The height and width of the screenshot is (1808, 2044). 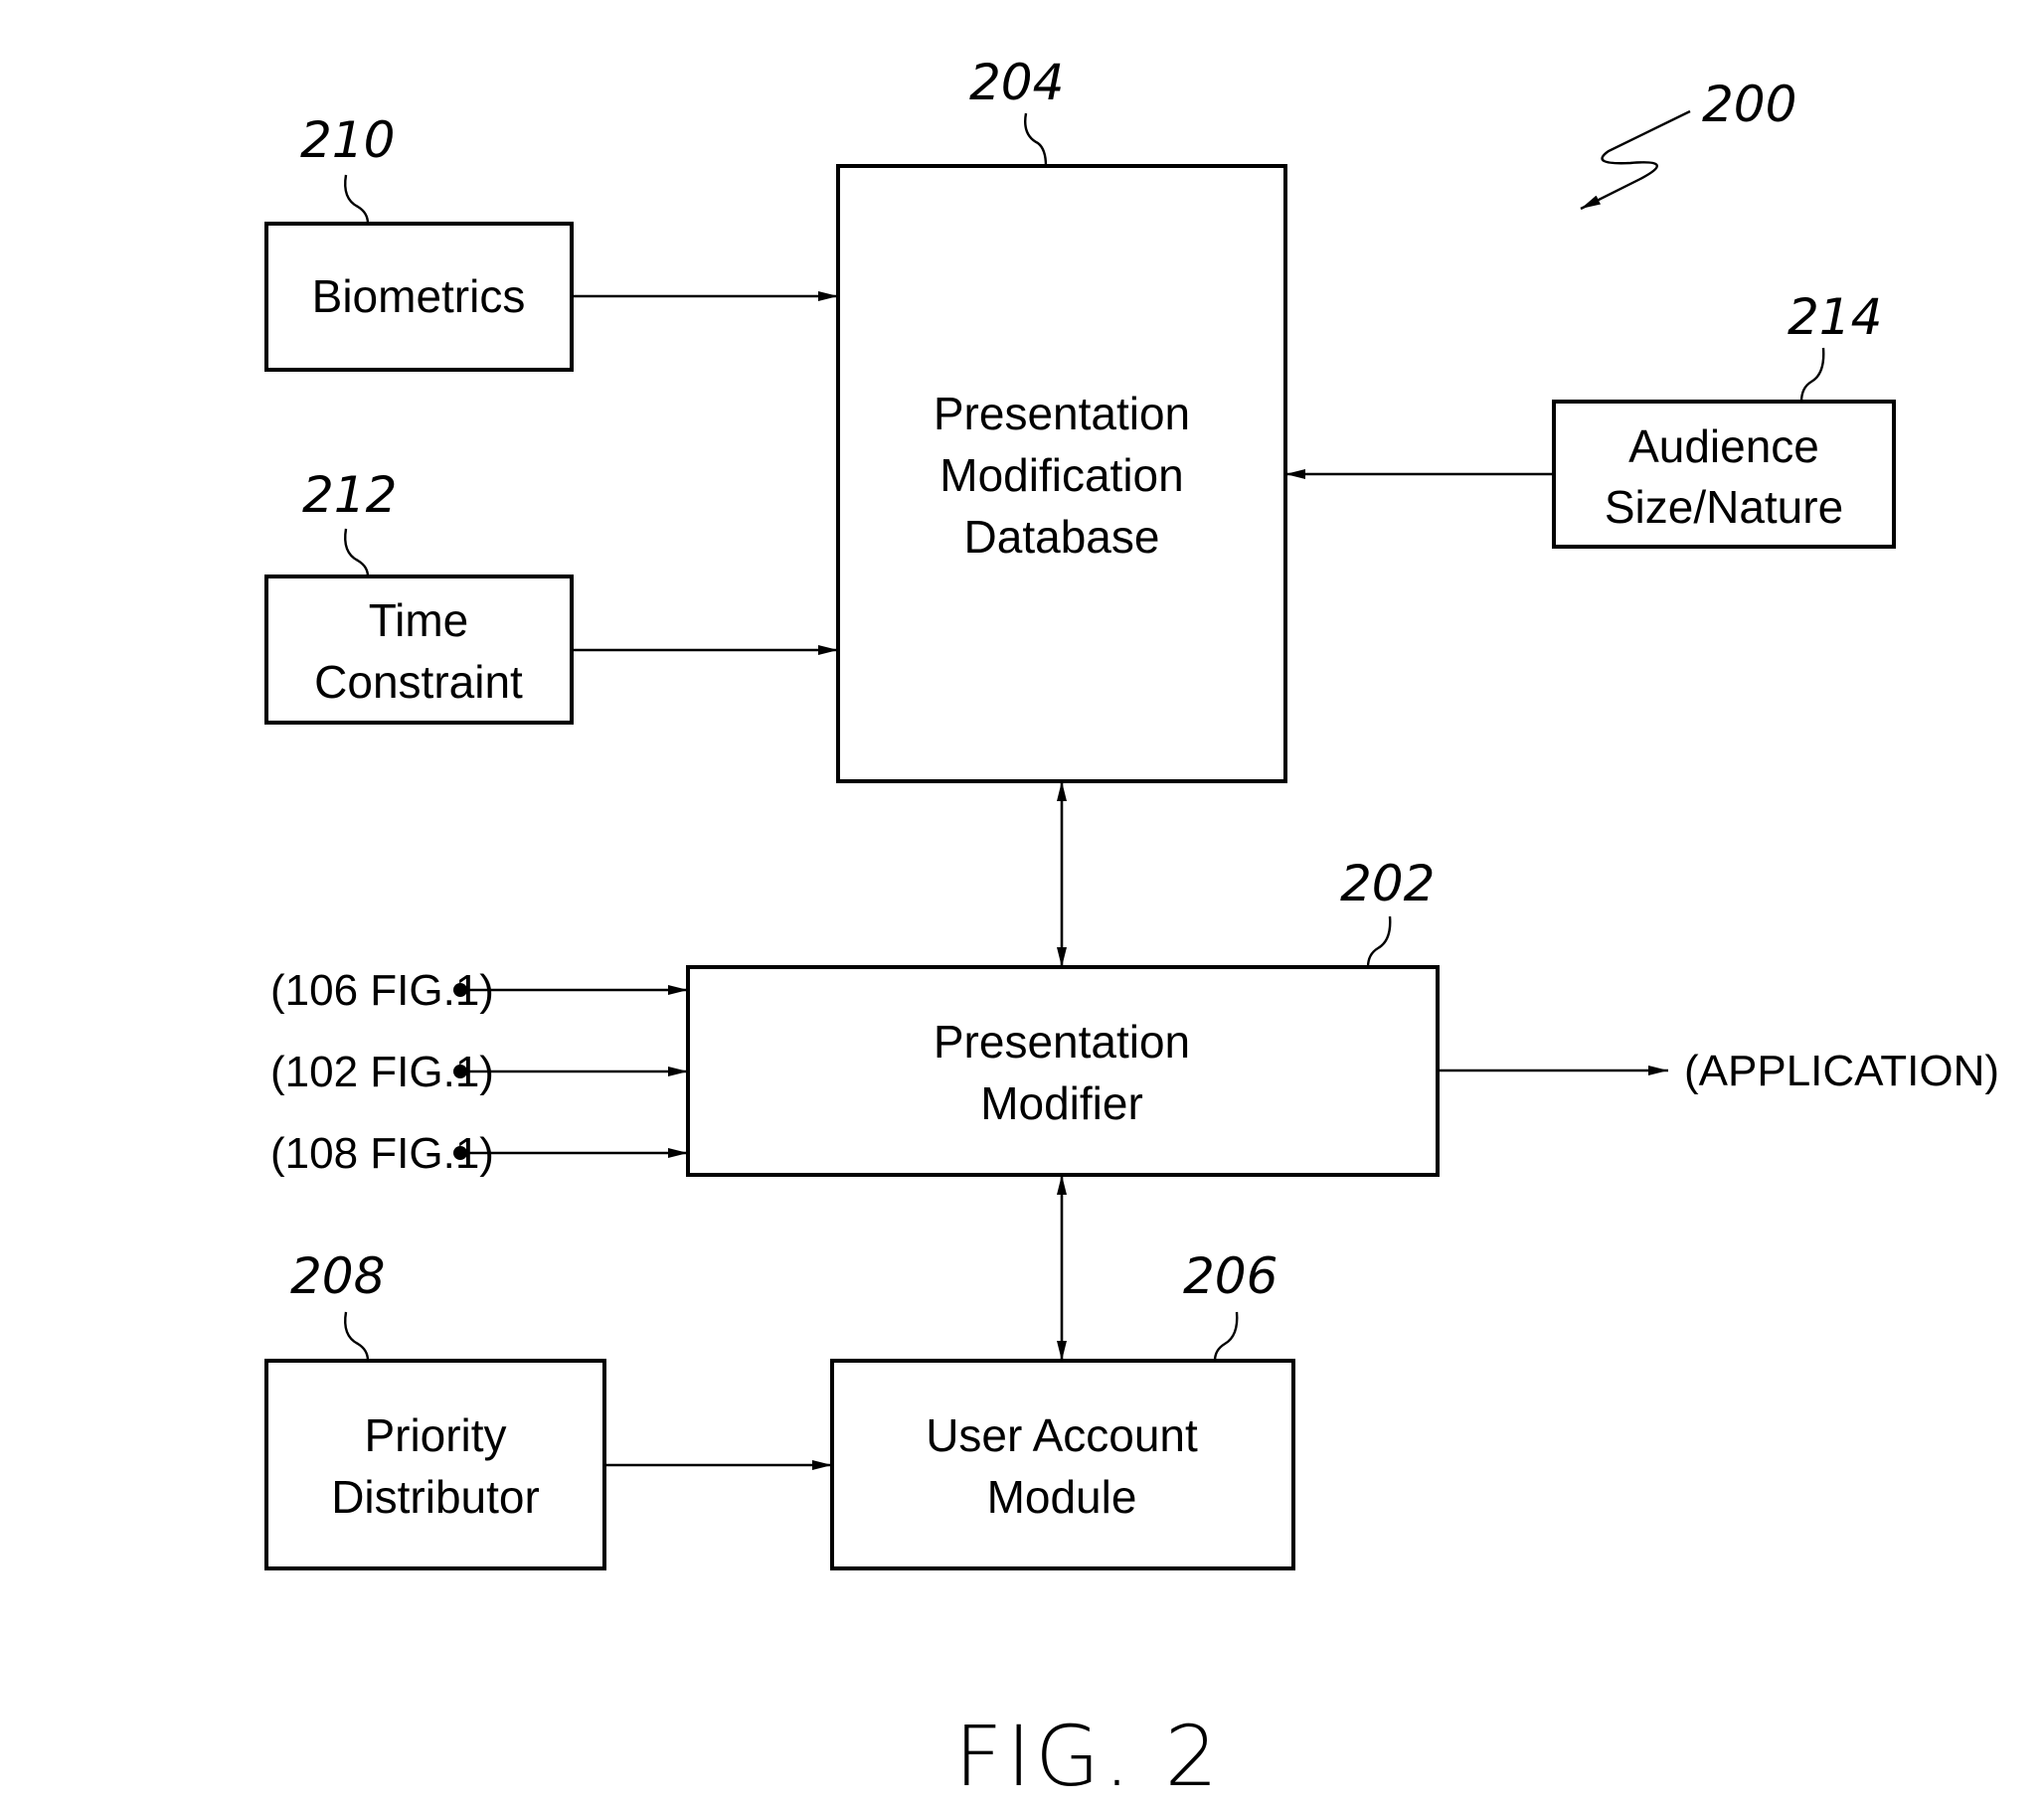 What do you see at coordinates (435, 1465) in the screenshot?
I see `priority-box` at bounding box center [435, 1465].